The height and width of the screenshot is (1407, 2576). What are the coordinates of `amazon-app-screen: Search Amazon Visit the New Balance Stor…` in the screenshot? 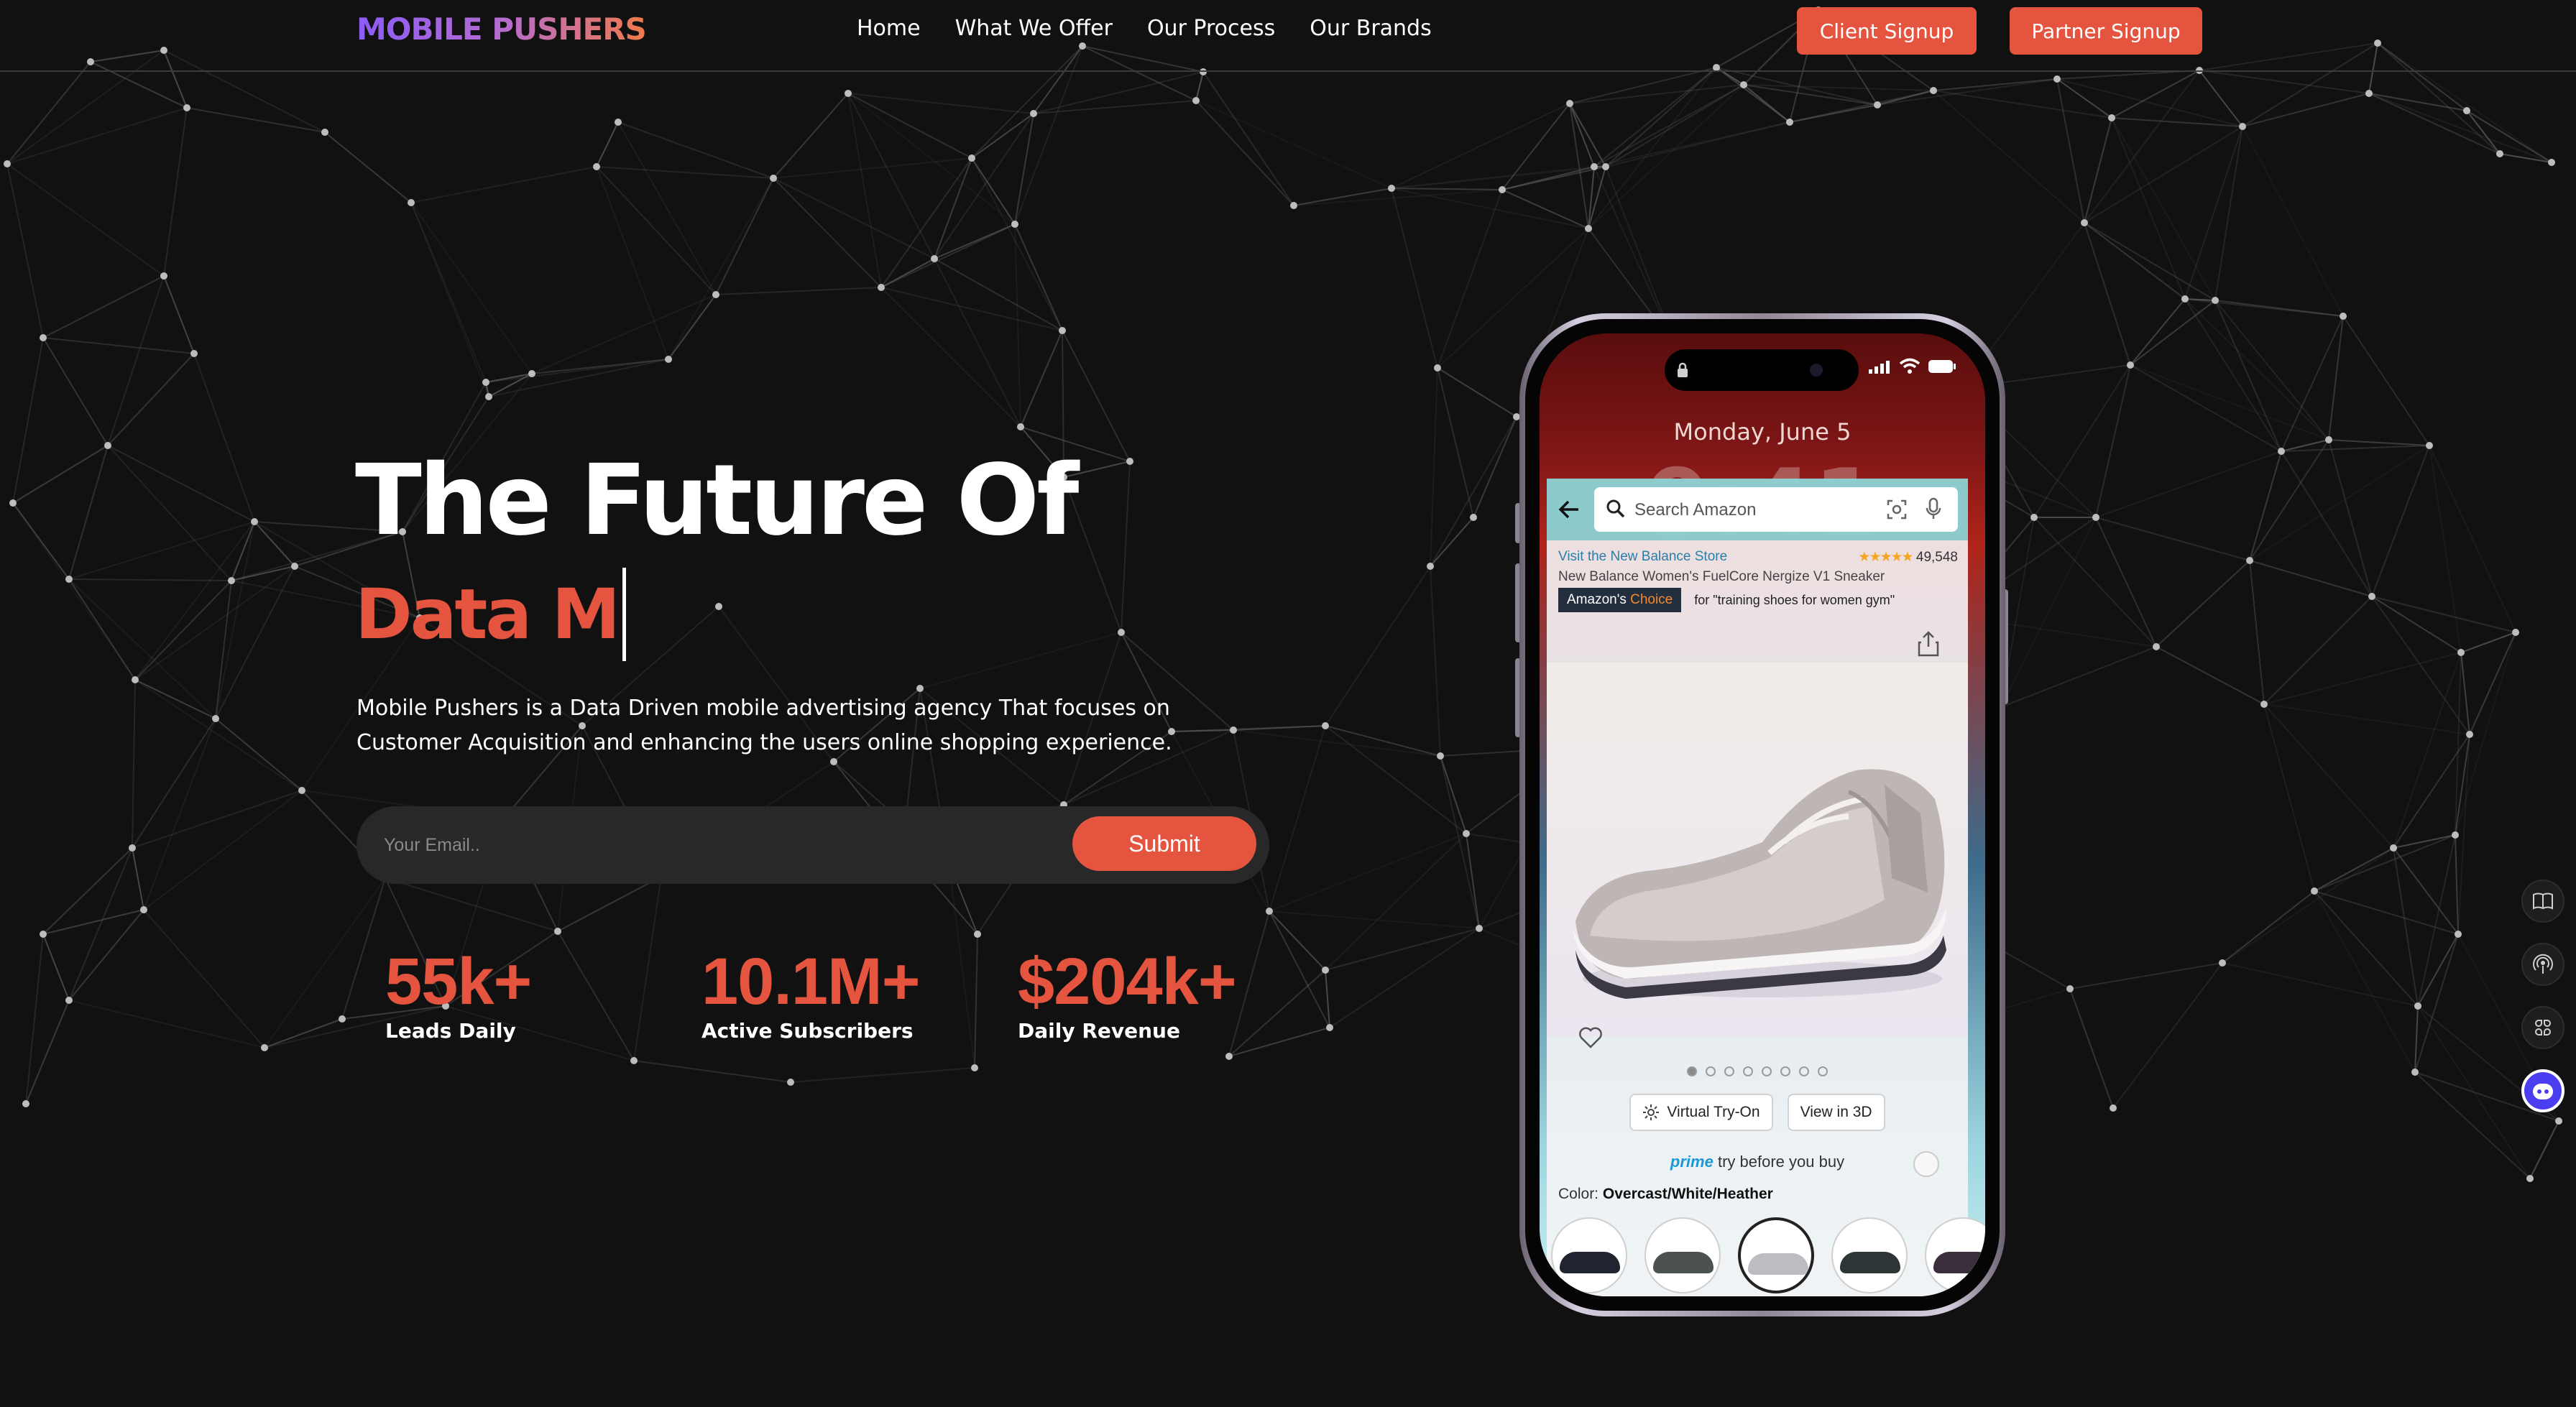 It's located at (1766, 887).